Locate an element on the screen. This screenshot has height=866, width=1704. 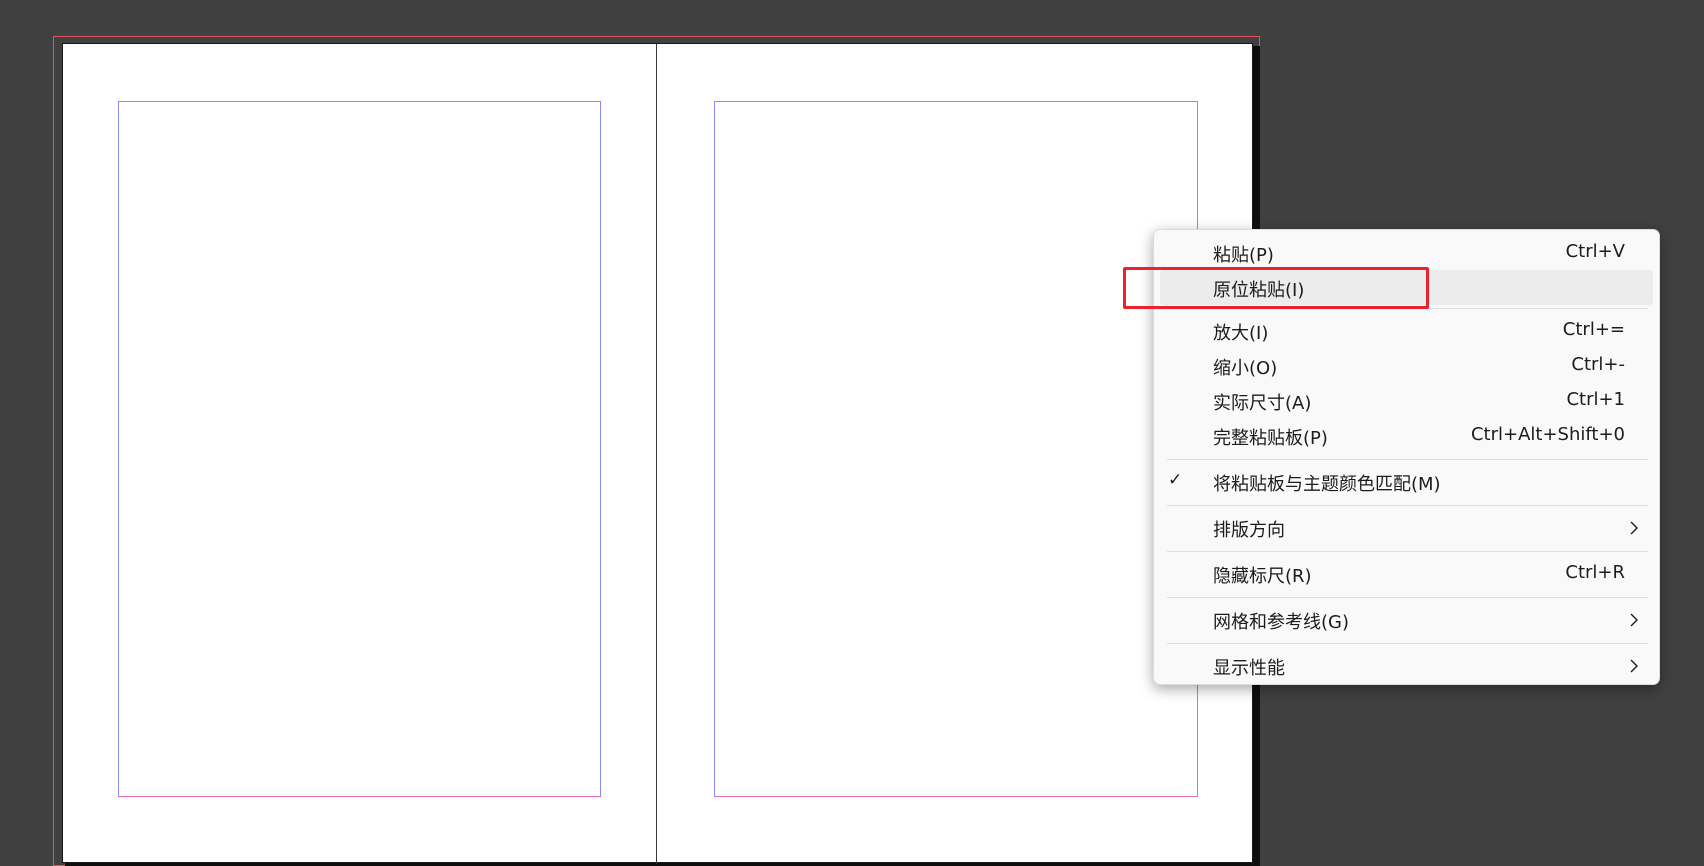
menu-item-actual-size: 实际尺寸(A) Ctrl+1 is located at coordinates (1406, 400).